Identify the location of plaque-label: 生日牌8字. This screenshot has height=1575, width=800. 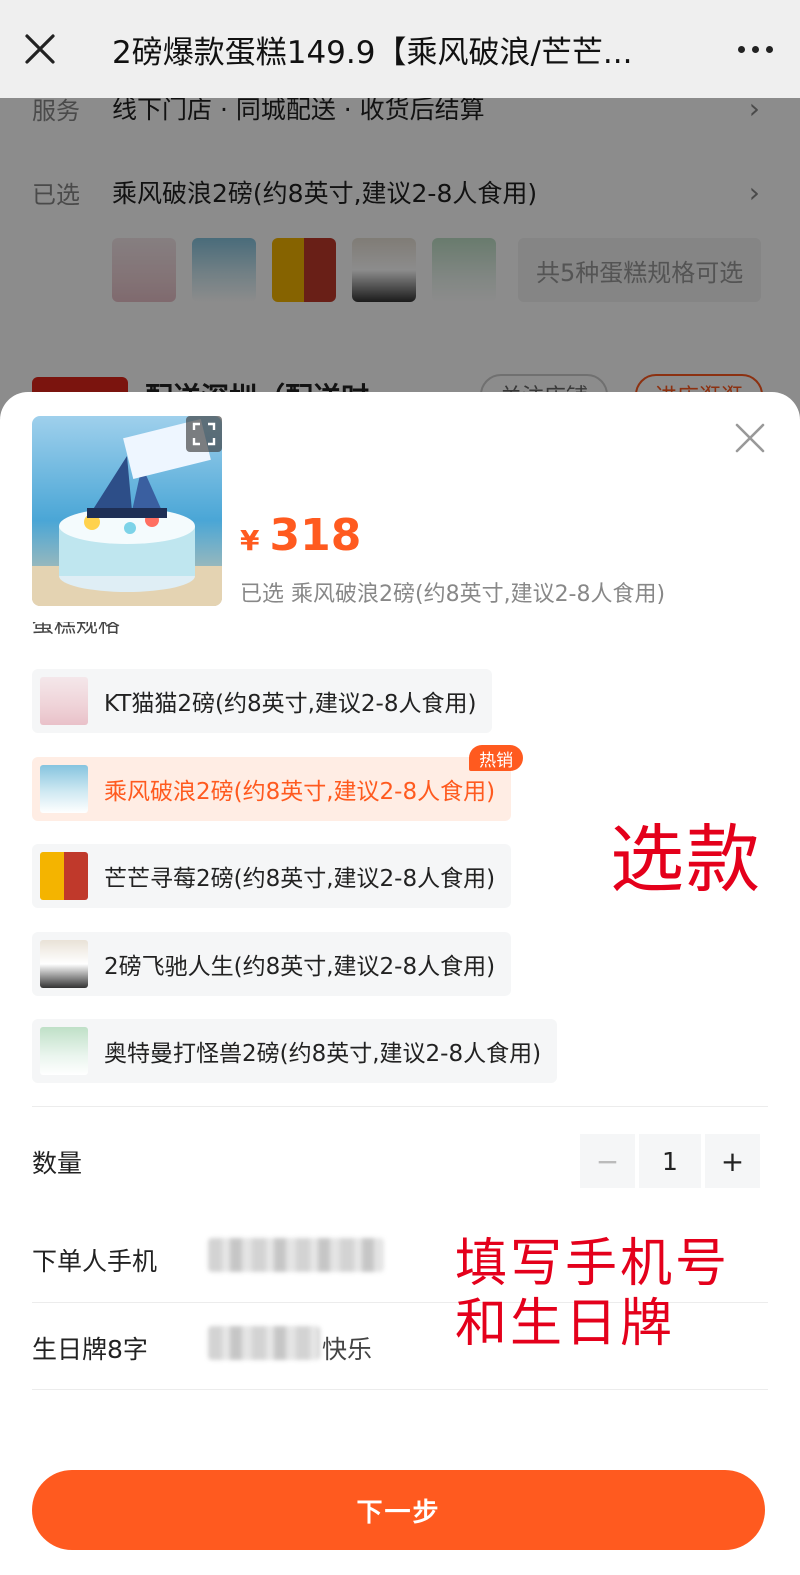
(90, 1349).